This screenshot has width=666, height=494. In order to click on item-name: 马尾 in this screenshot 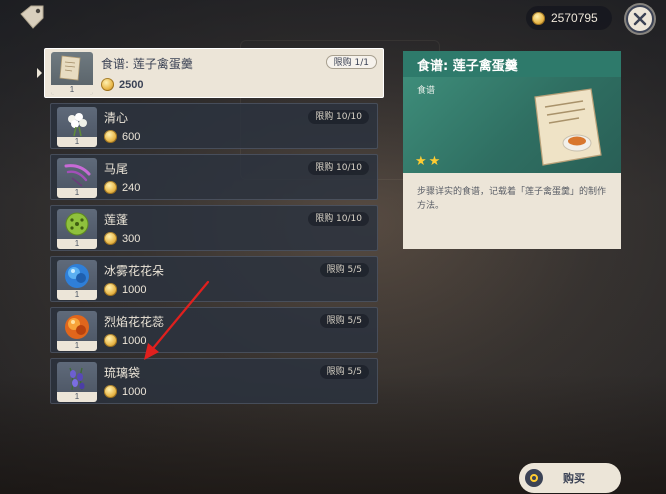, I will do `click(116, 169)`.